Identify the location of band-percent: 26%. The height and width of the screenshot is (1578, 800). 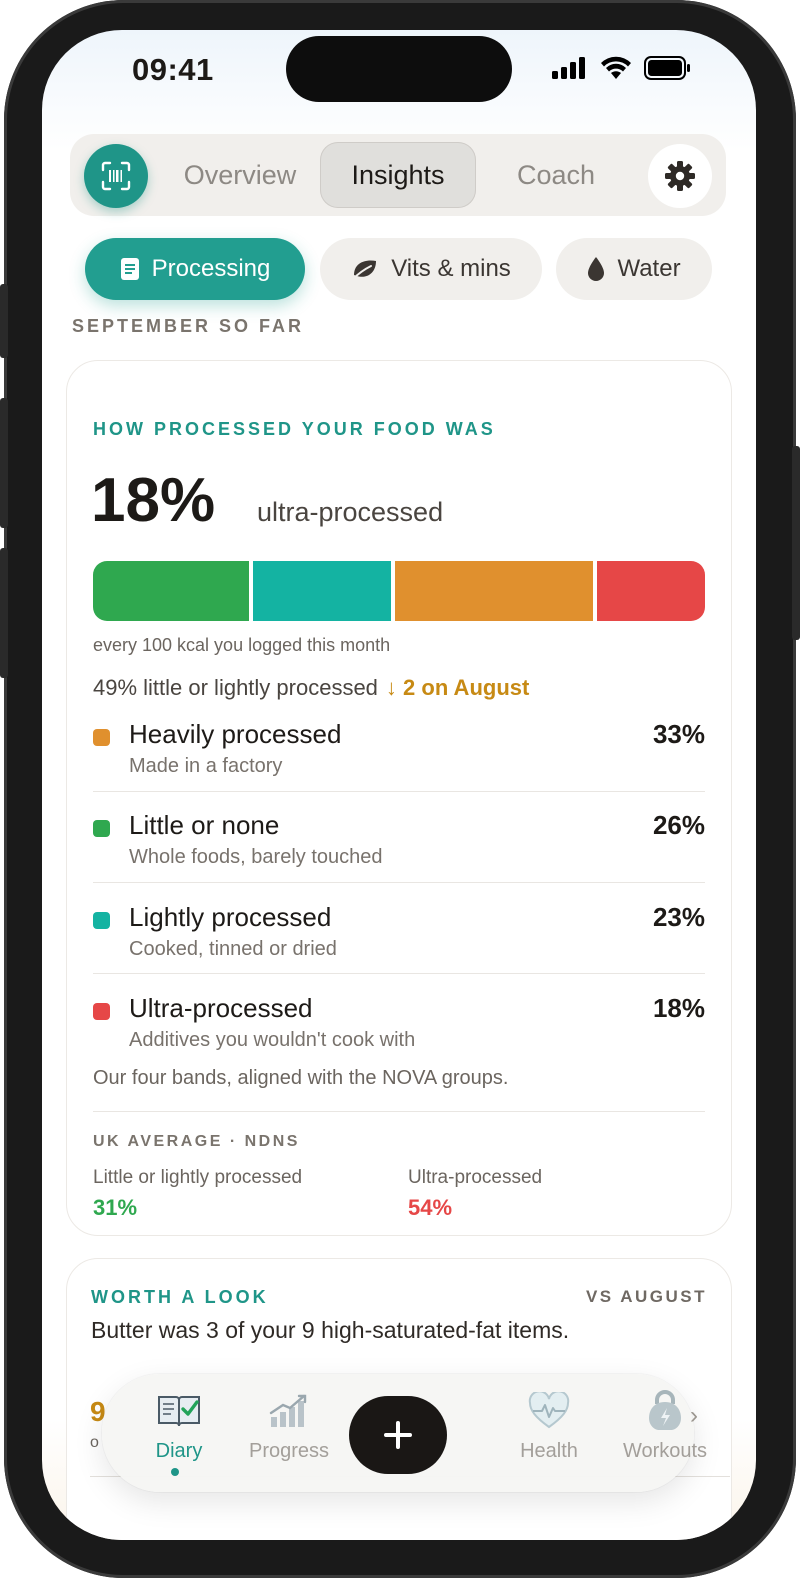
(678, 825).